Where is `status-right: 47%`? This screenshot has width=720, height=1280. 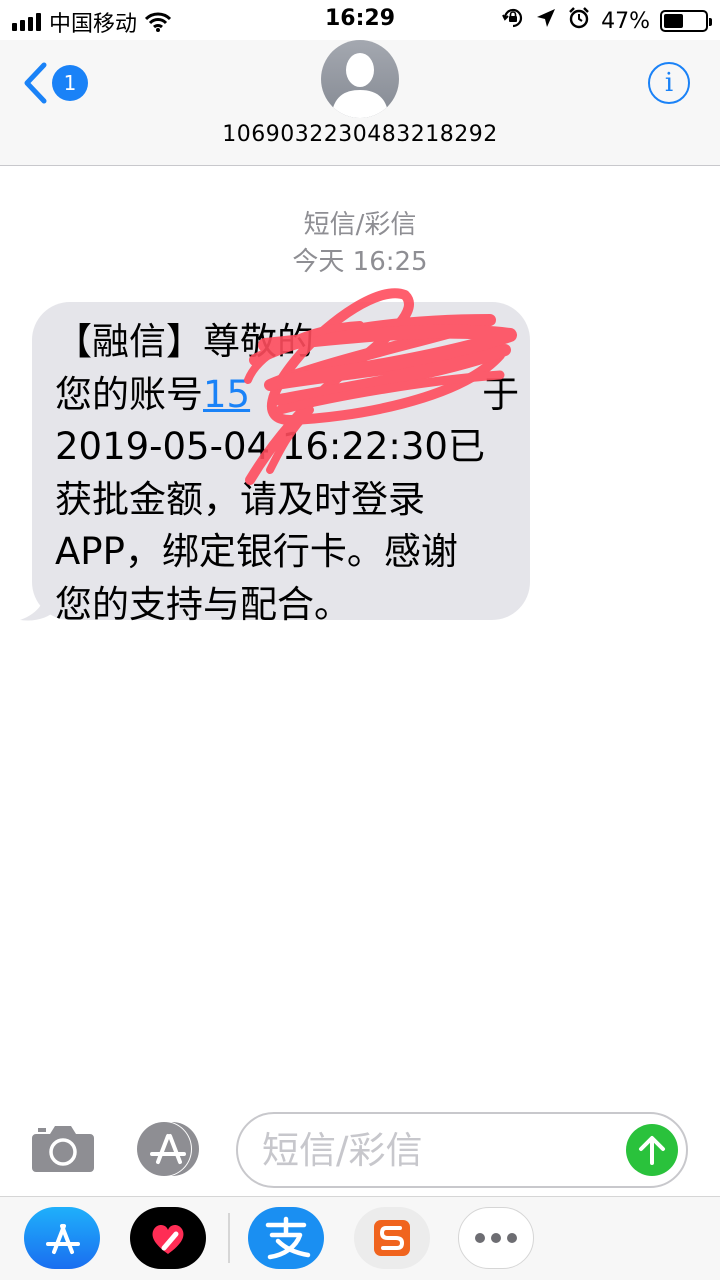 status-right: 47% is located at coordinates (606, 21).